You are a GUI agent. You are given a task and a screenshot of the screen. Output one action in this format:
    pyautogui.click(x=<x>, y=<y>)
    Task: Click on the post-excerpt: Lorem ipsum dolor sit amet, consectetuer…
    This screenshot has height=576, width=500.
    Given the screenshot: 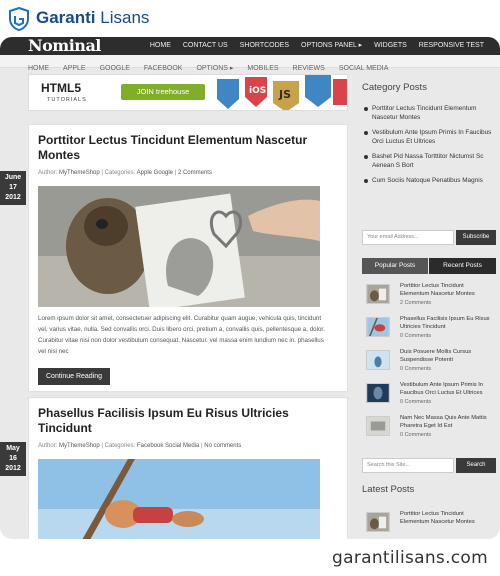 What is the action you would take?
    pyautogui.click(x=181, y=335)
    